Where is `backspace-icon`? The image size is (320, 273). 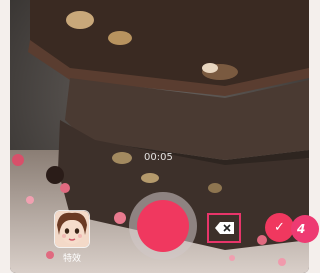 backspace-icon is located at coordinates (224, 228).